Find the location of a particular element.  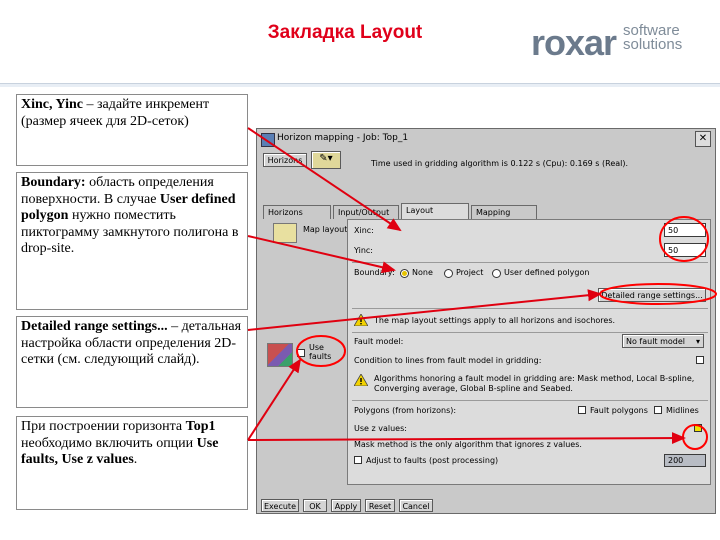

map-layout-icon is located at coordinates (285, 233).